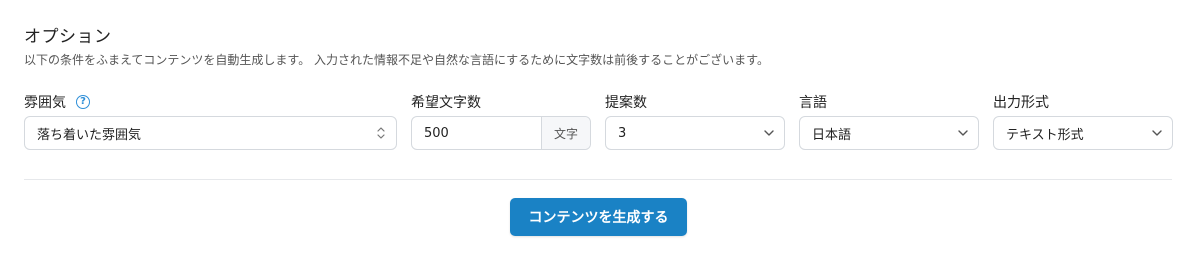 The image size is (1200, 253). Describe the element at coordinates (622, 133) in the screenshot. I see `proposal-count-value: 3` at that location.